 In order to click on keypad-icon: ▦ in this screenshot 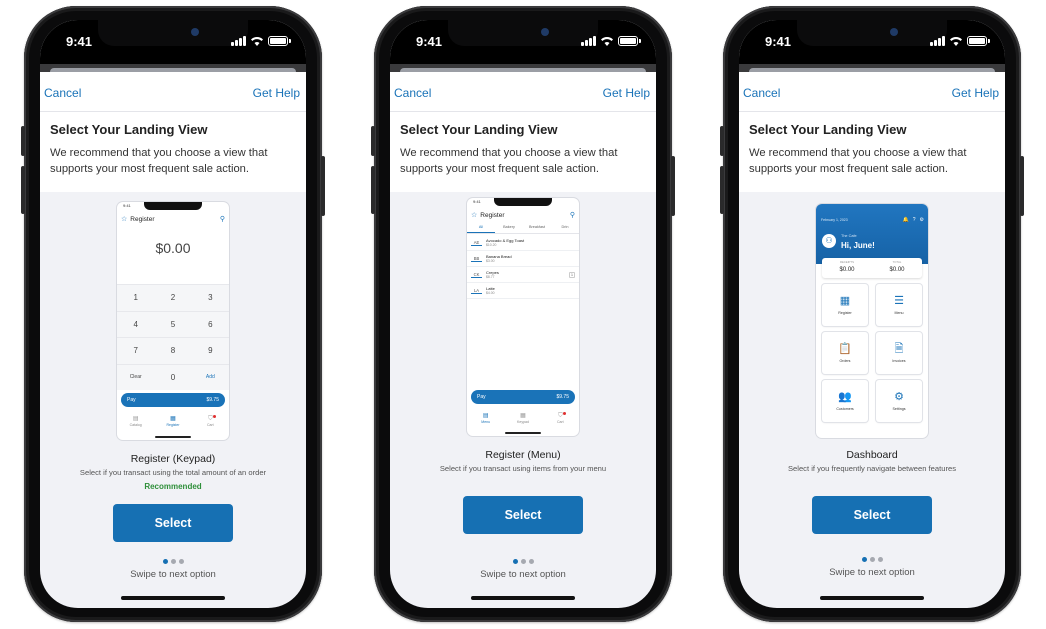, I will do `click(173, 418)`.